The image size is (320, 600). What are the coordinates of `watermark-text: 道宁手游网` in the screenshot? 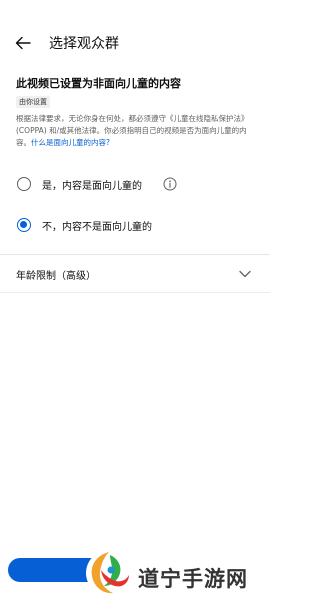 It's located at (193, 579).